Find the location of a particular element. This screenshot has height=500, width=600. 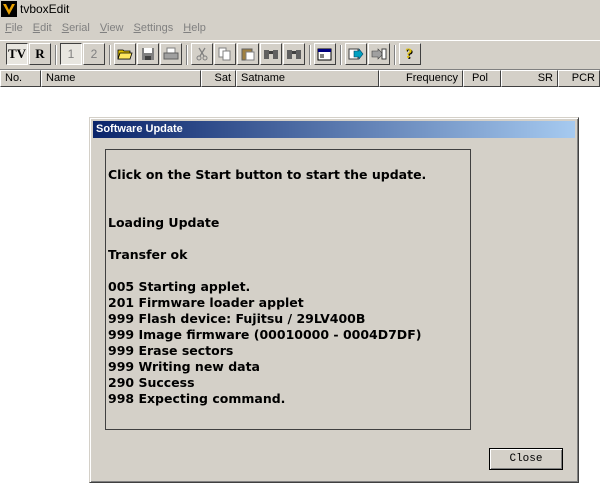

paste-icon is located at coordinates (248, 54).